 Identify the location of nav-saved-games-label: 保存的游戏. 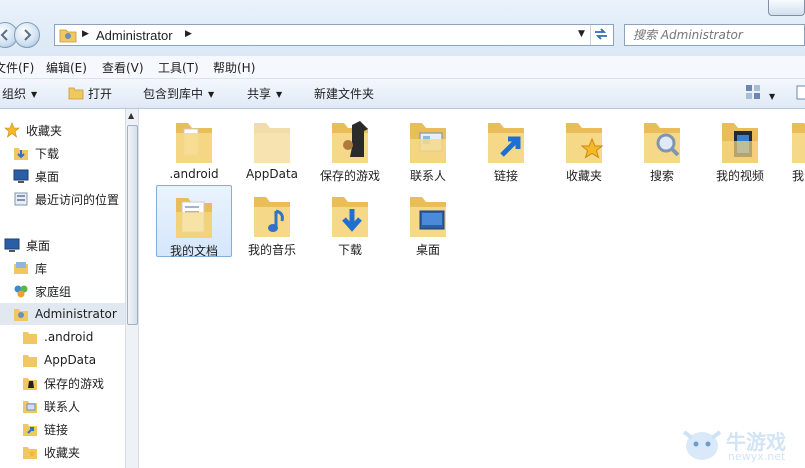
(74, 383).